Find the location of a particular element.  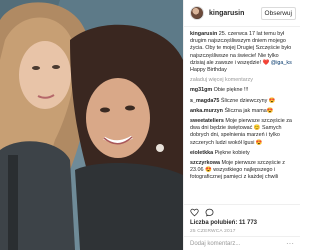

comment-user: s_magda75 is located at coordinates (204, 101).